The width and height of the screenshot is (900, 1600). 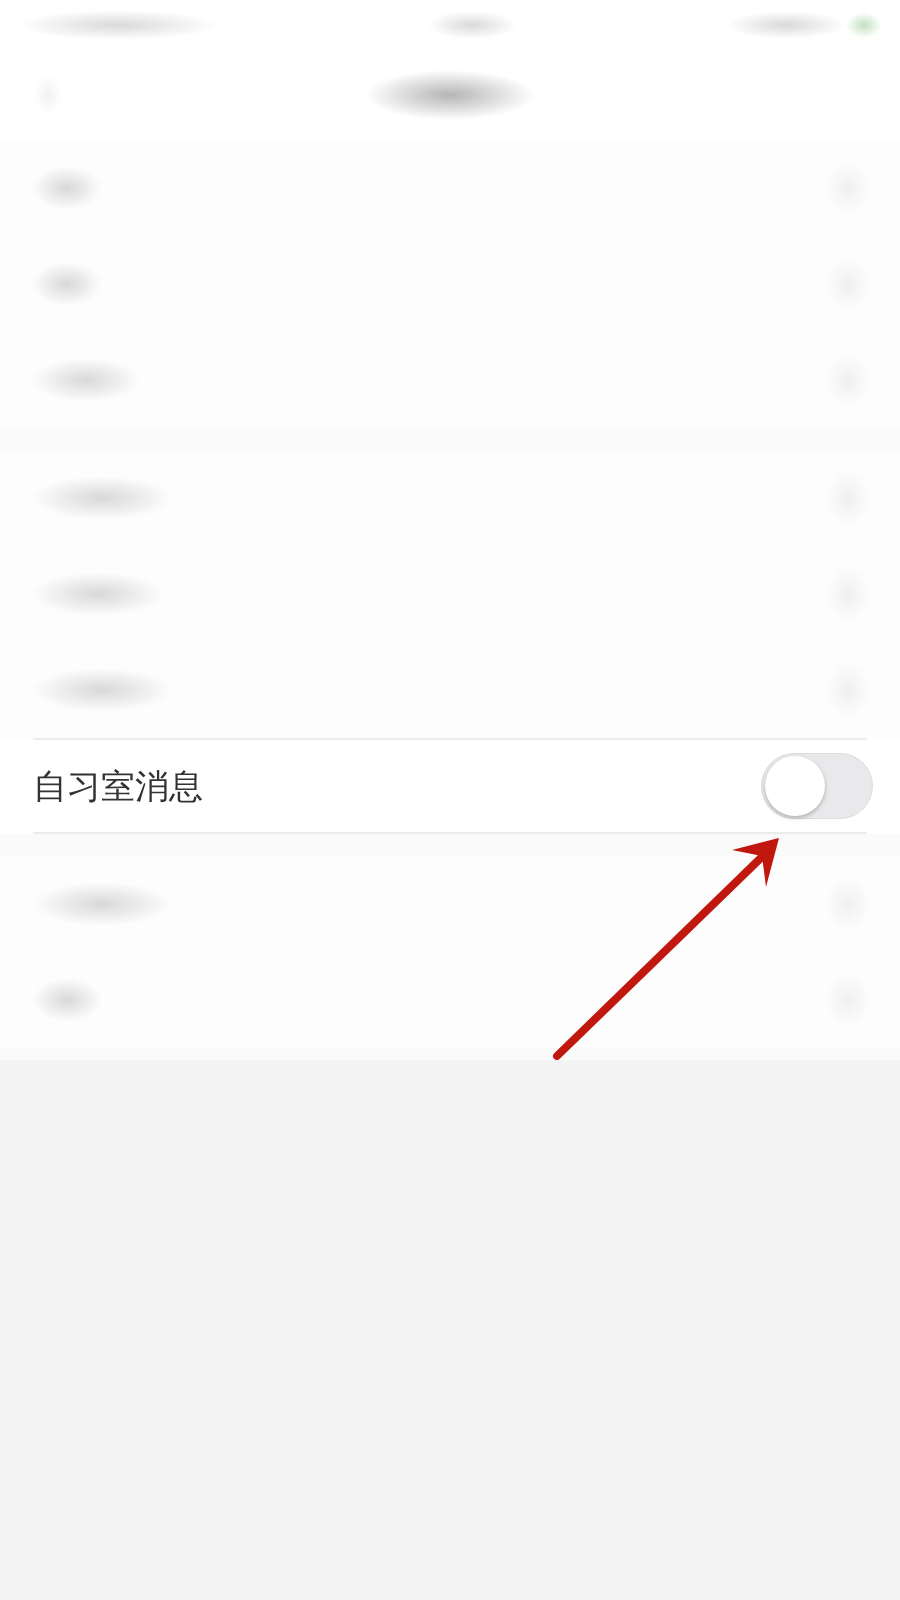 What do you see at coordinates (118, 786) in the screenshot?
I see `setting-label: 自习室消息` at bounding box center [118, 786].